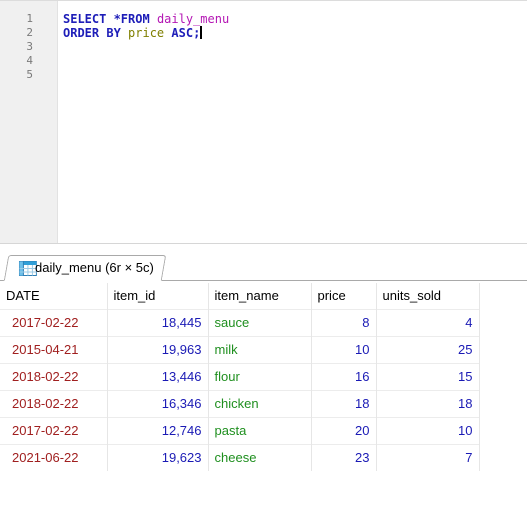  Describe the element at coordinates (158, 349) in the screenshot. I see `item-id-cell: 19,963` at that location.